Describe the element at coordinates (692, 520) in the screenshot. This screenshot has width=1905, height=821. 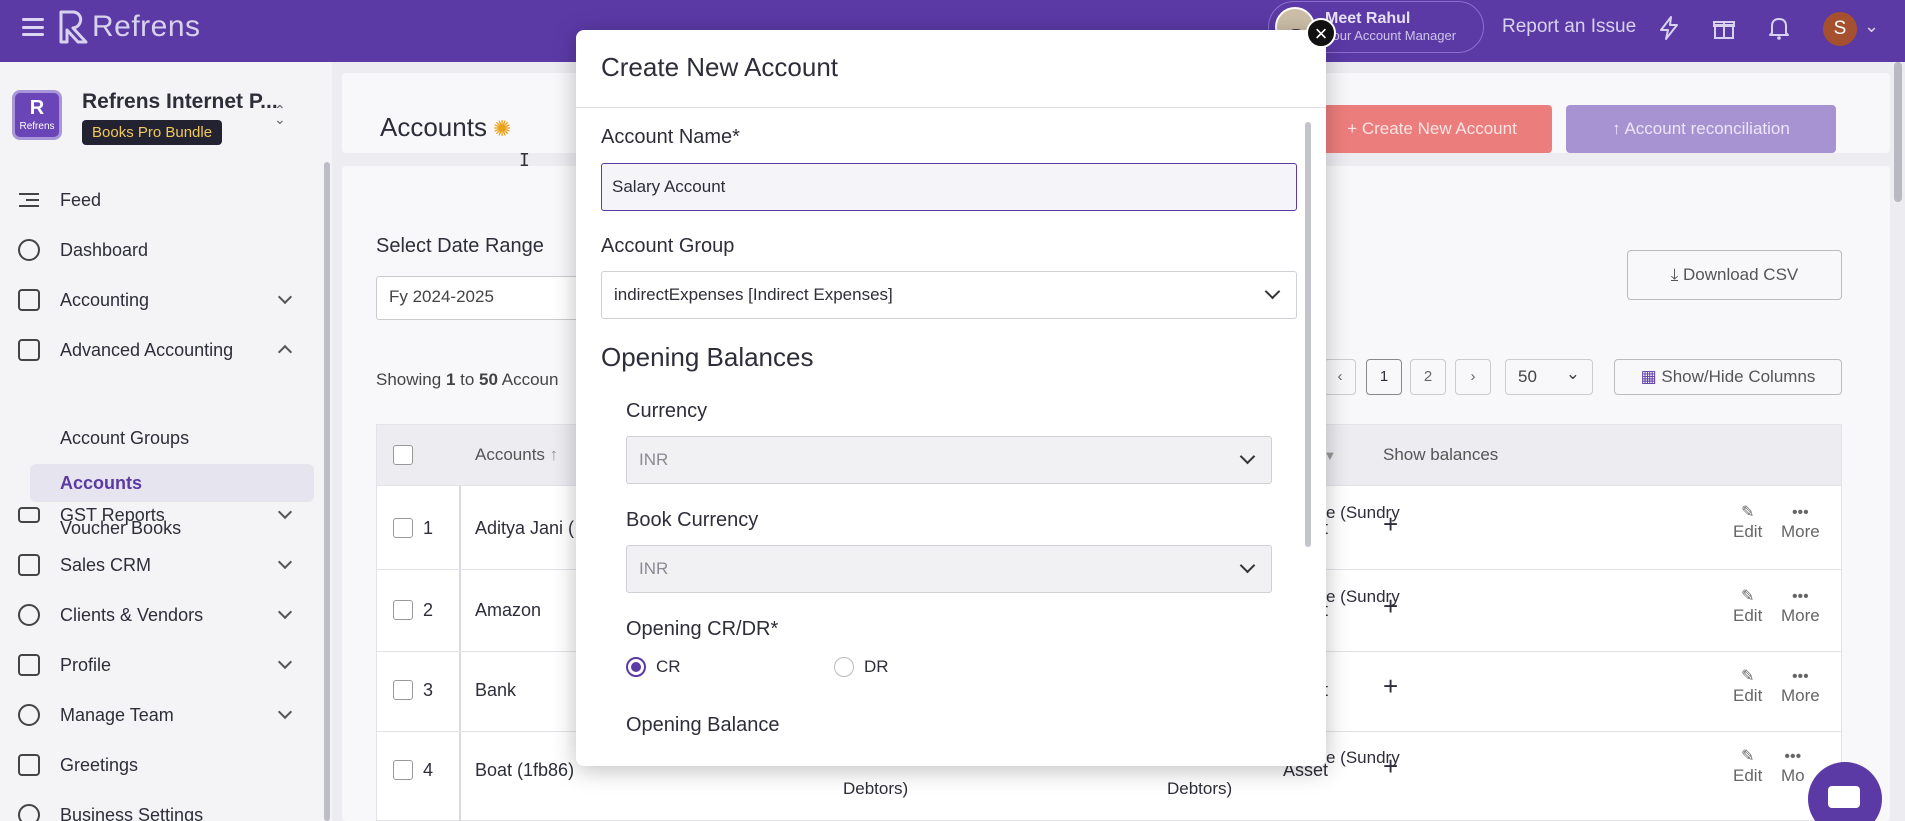
I see `book-currency-label: Book Currency` at that location.